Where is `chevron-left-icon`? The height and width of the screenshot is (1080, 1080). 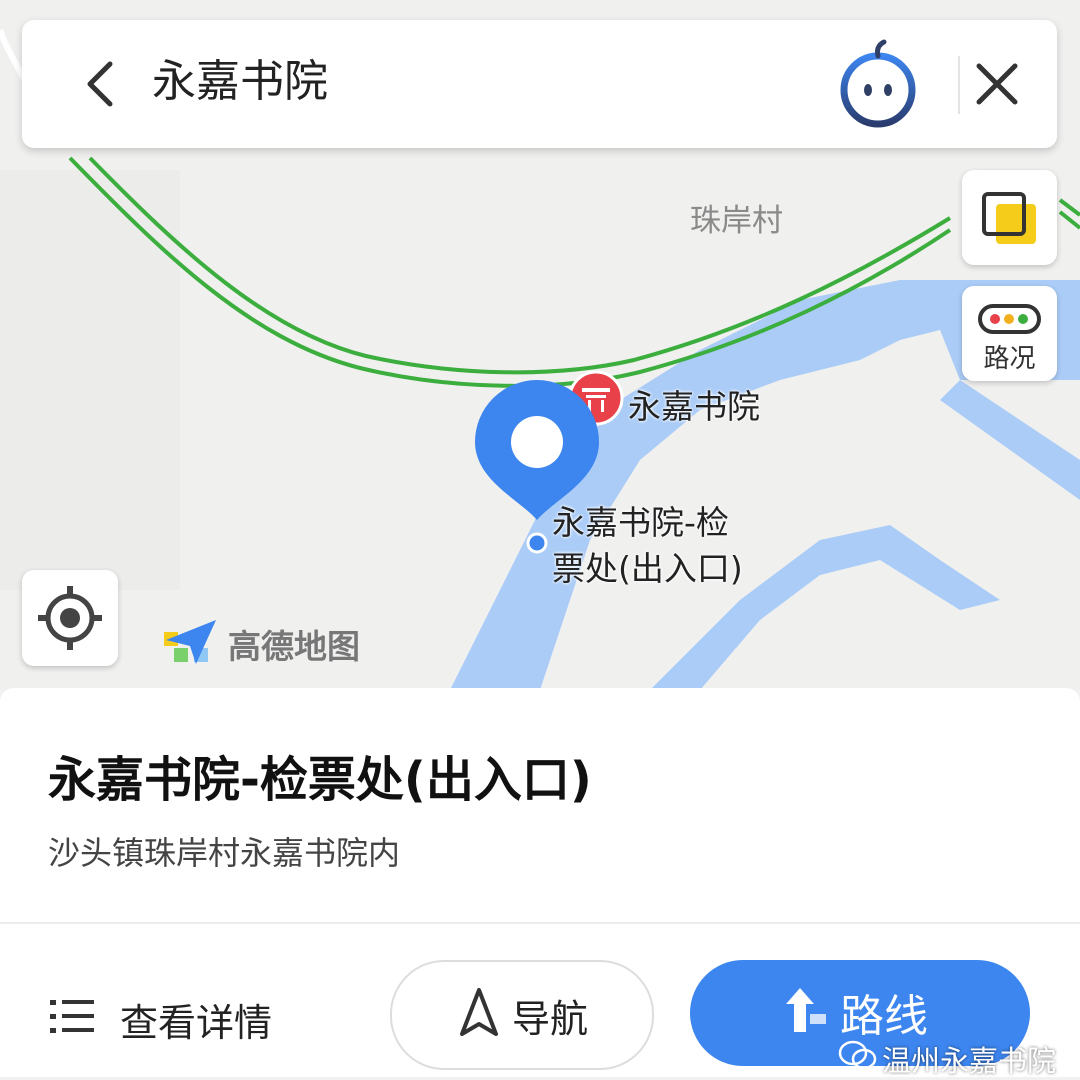 chevron-left-icon is located at coordinates (100, 84).